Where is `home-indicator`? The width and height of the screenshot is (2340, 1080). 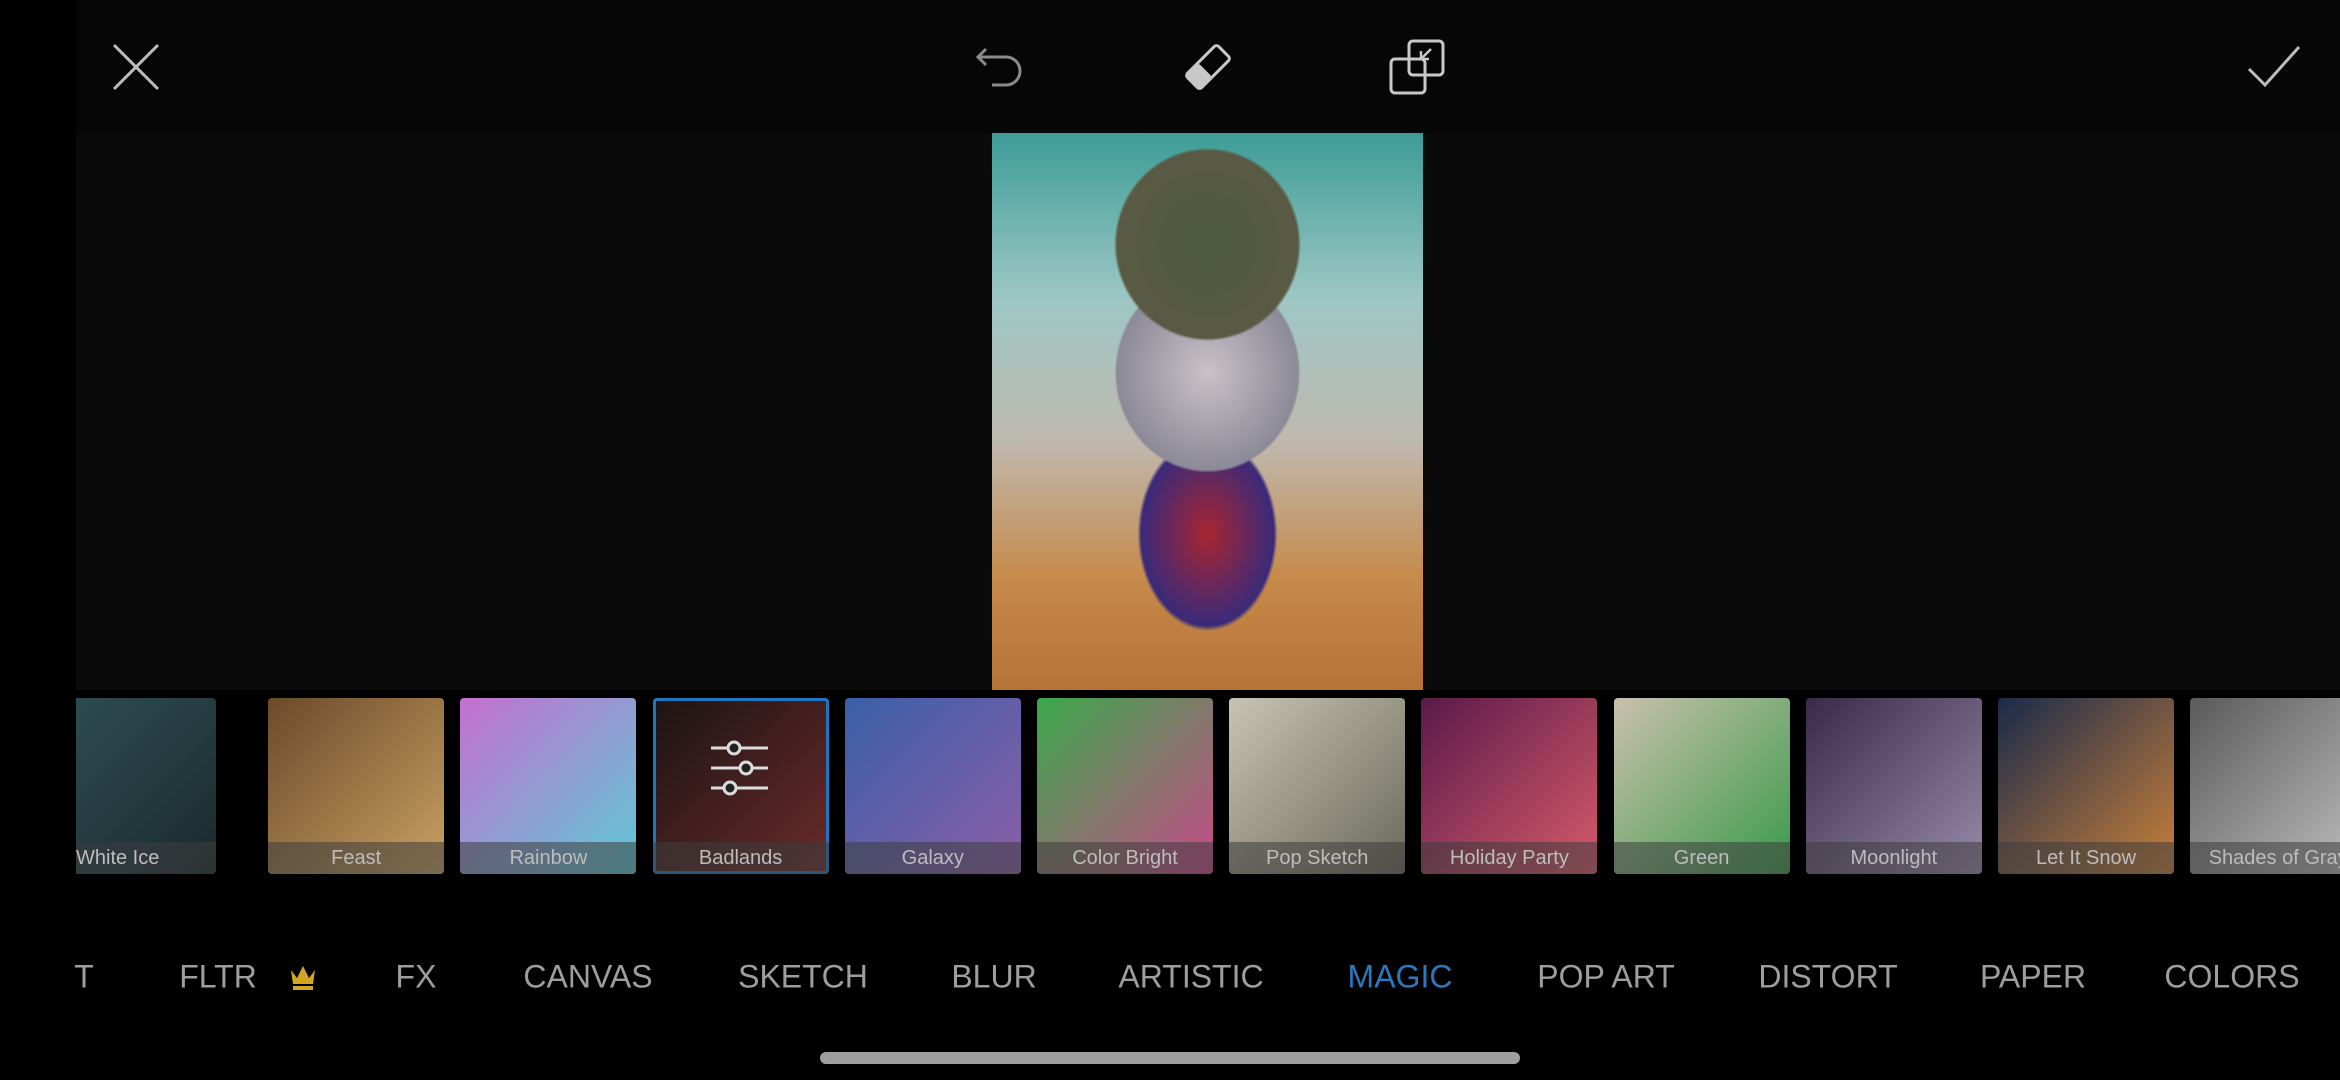
home-indicator is located at coordinates (1170, 1058).